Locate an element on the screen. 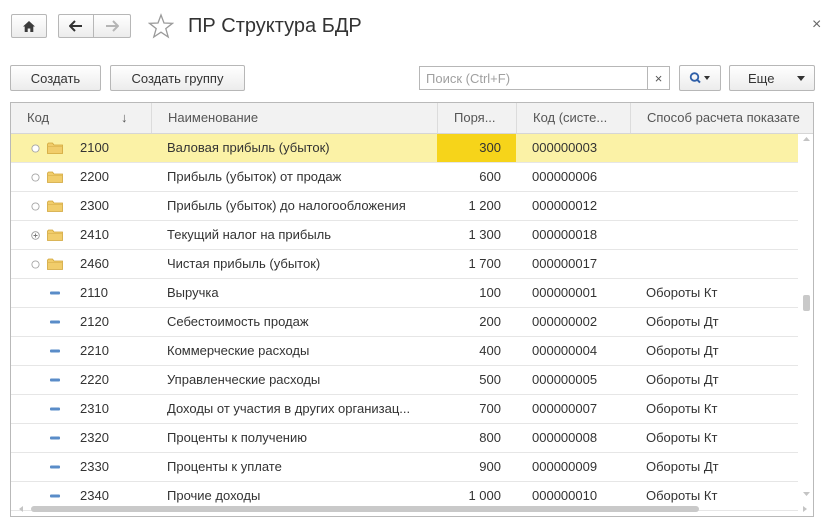 This screenshot has width=822, height=523. vertical-scrollbar is located at coordinates (806, 318).